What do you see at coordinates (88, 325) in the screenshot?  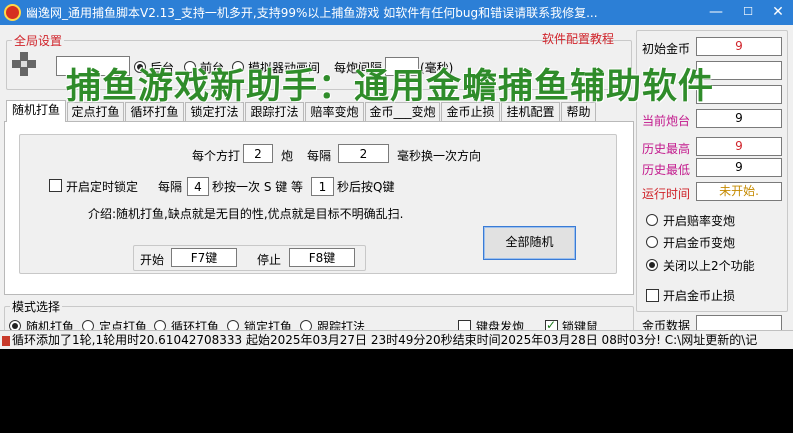 I see `mode-radio-fixed` at bounding box center [88, 325].